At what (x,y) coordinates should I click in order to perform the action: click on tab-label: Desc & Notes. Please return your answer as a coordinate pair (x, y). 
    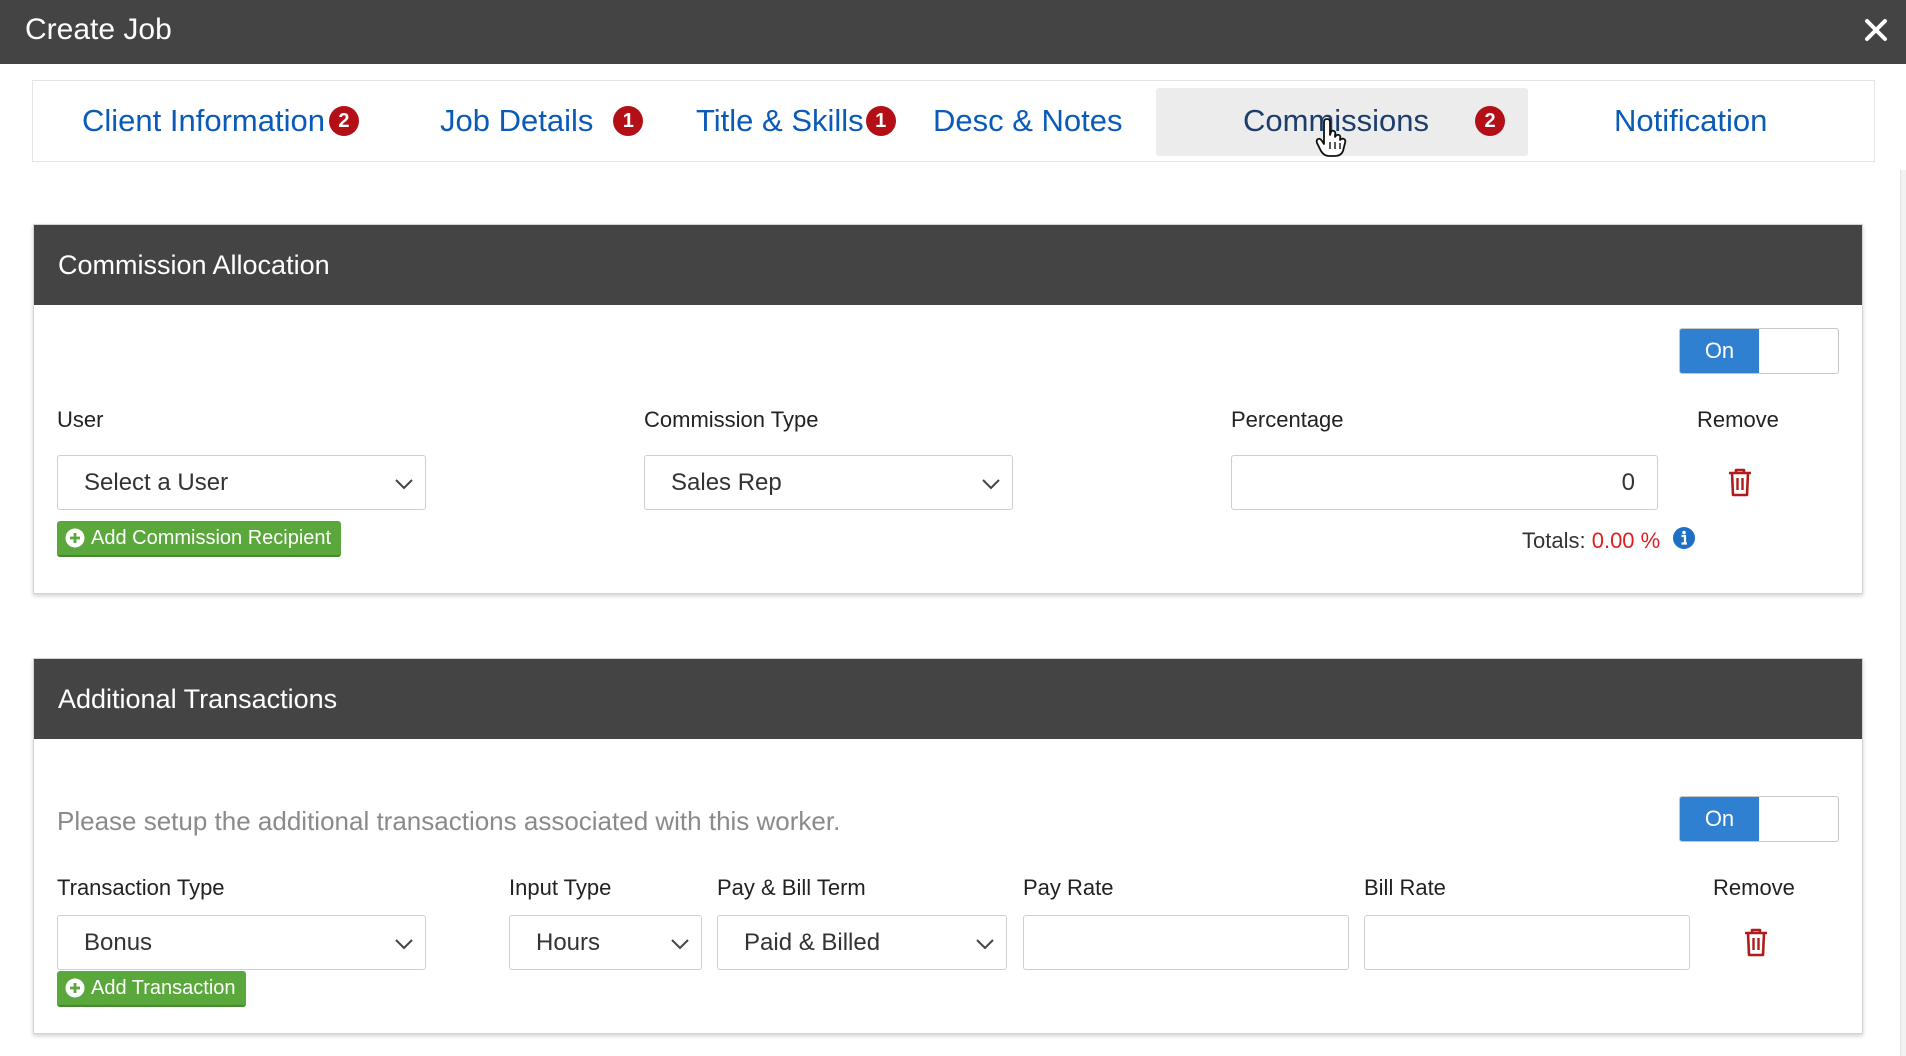
    Looking at the image, I should click on (1028, 120).